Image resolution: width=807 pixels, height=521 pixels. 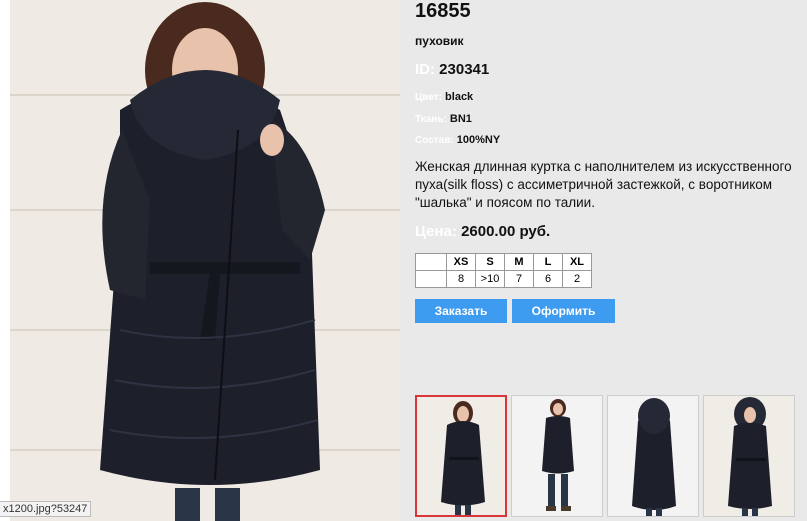 I want to click on size-header-xl: XL, so click(x=577, y=262).